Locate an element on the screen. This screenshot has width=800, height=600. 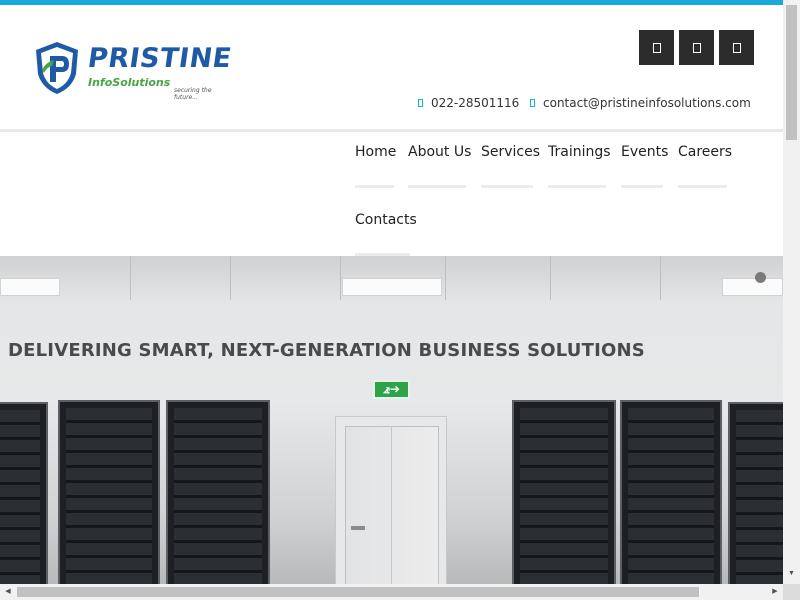
slider-pagination-dot is located at coordinates (760, 277).